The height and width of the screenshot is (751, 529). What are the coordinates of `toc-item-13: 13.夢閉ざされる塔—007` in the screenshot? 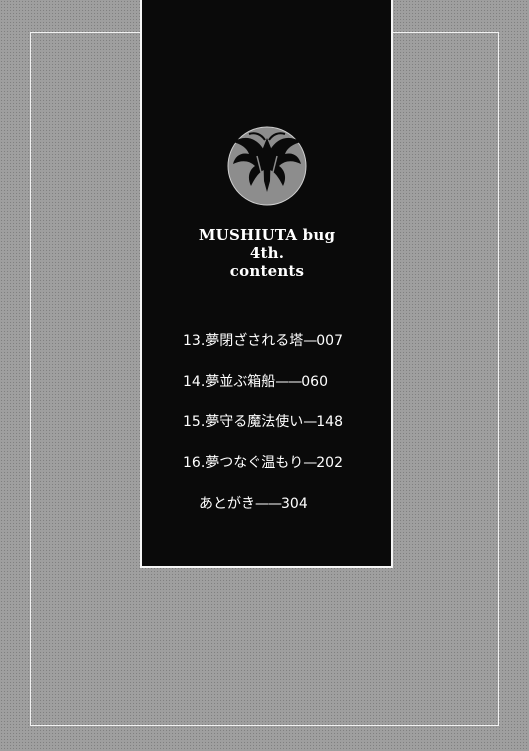 It's located at (263, 341).